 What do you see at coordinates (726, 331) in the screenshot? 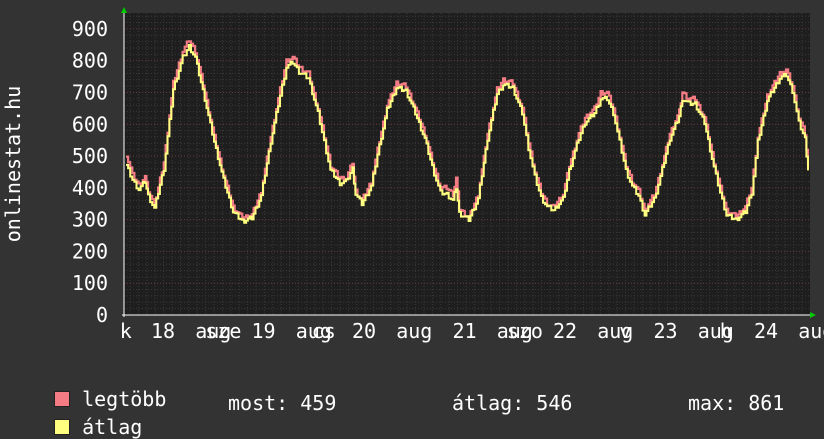
I see `x-tick-label: h` at bounding box center [726, 331].